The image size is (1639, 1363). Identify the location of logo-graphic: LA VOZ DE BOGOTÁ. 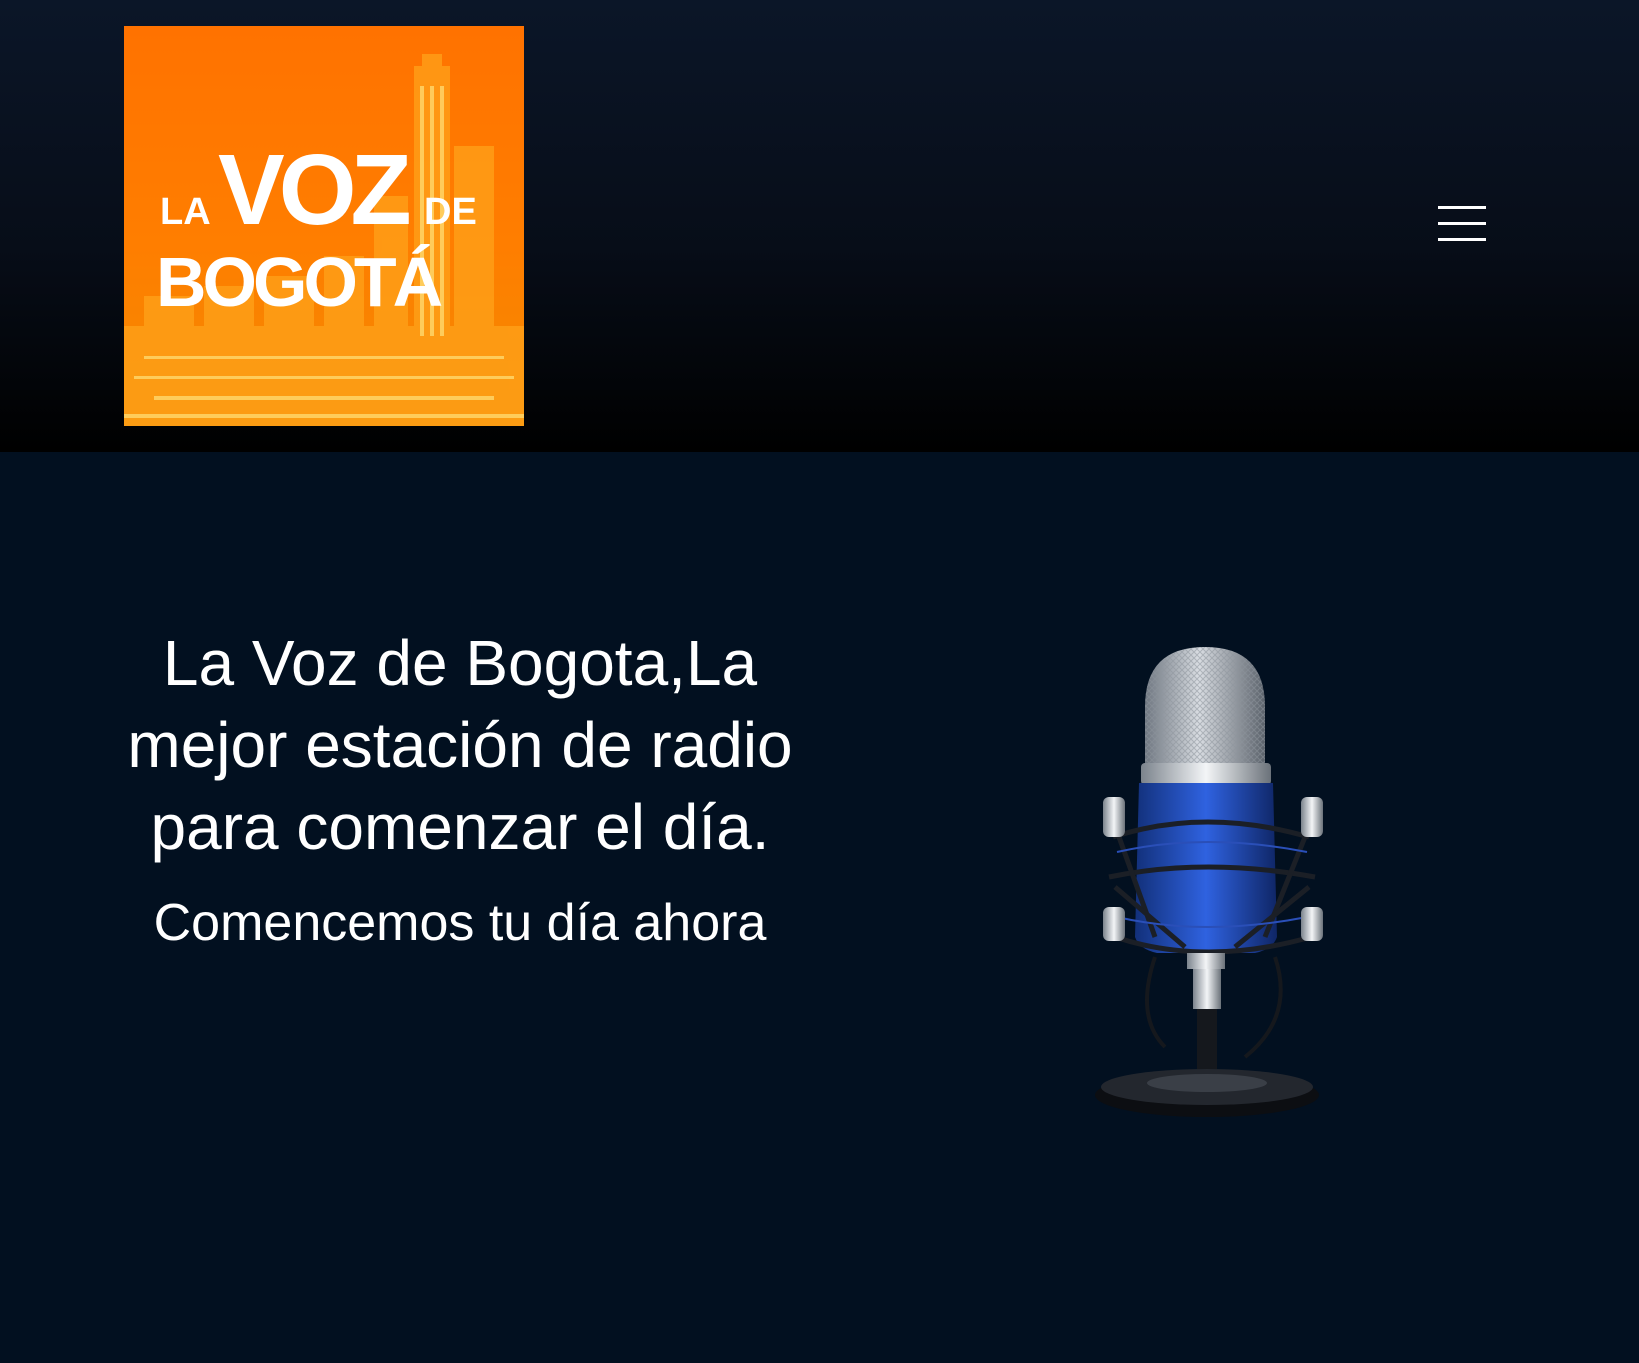
(324, 226).